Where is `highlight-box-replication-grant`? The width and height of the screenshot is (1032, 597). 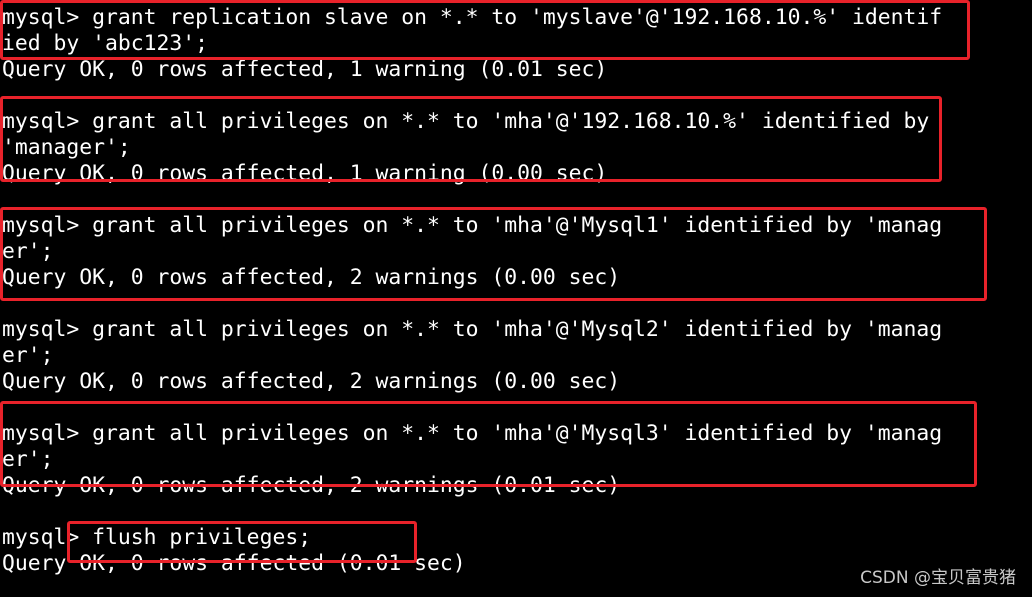 highlight-box-replication-grant is located at coordinates (485, 30).